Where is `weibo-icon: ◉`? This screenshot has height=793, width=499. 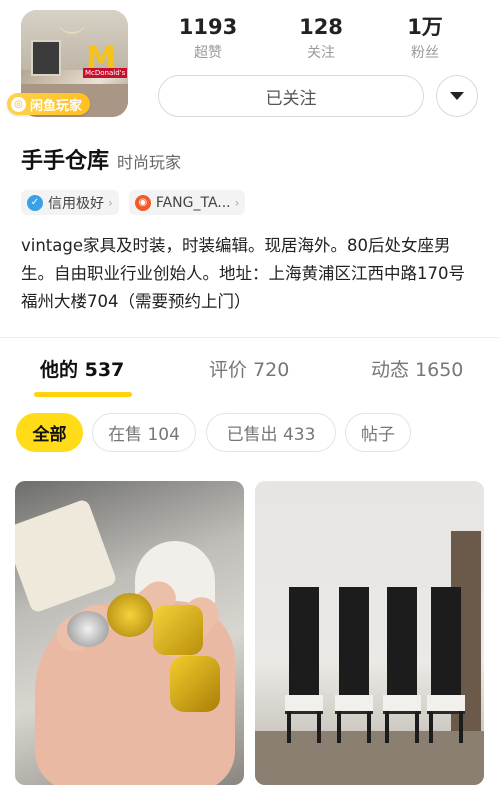 weibo-icon: ◉ is located at coordinates (142, 202).